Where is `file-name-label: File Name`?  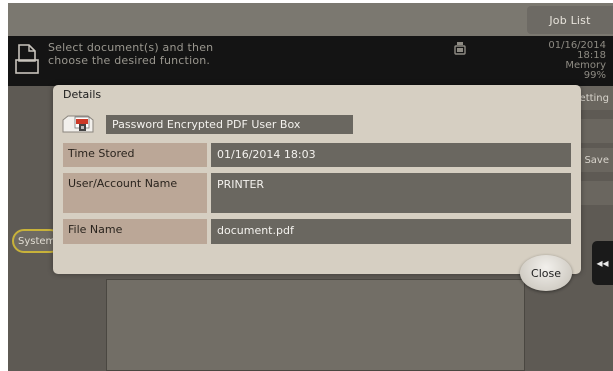
file-name-label: File Name is located at coordinates (135, 231).